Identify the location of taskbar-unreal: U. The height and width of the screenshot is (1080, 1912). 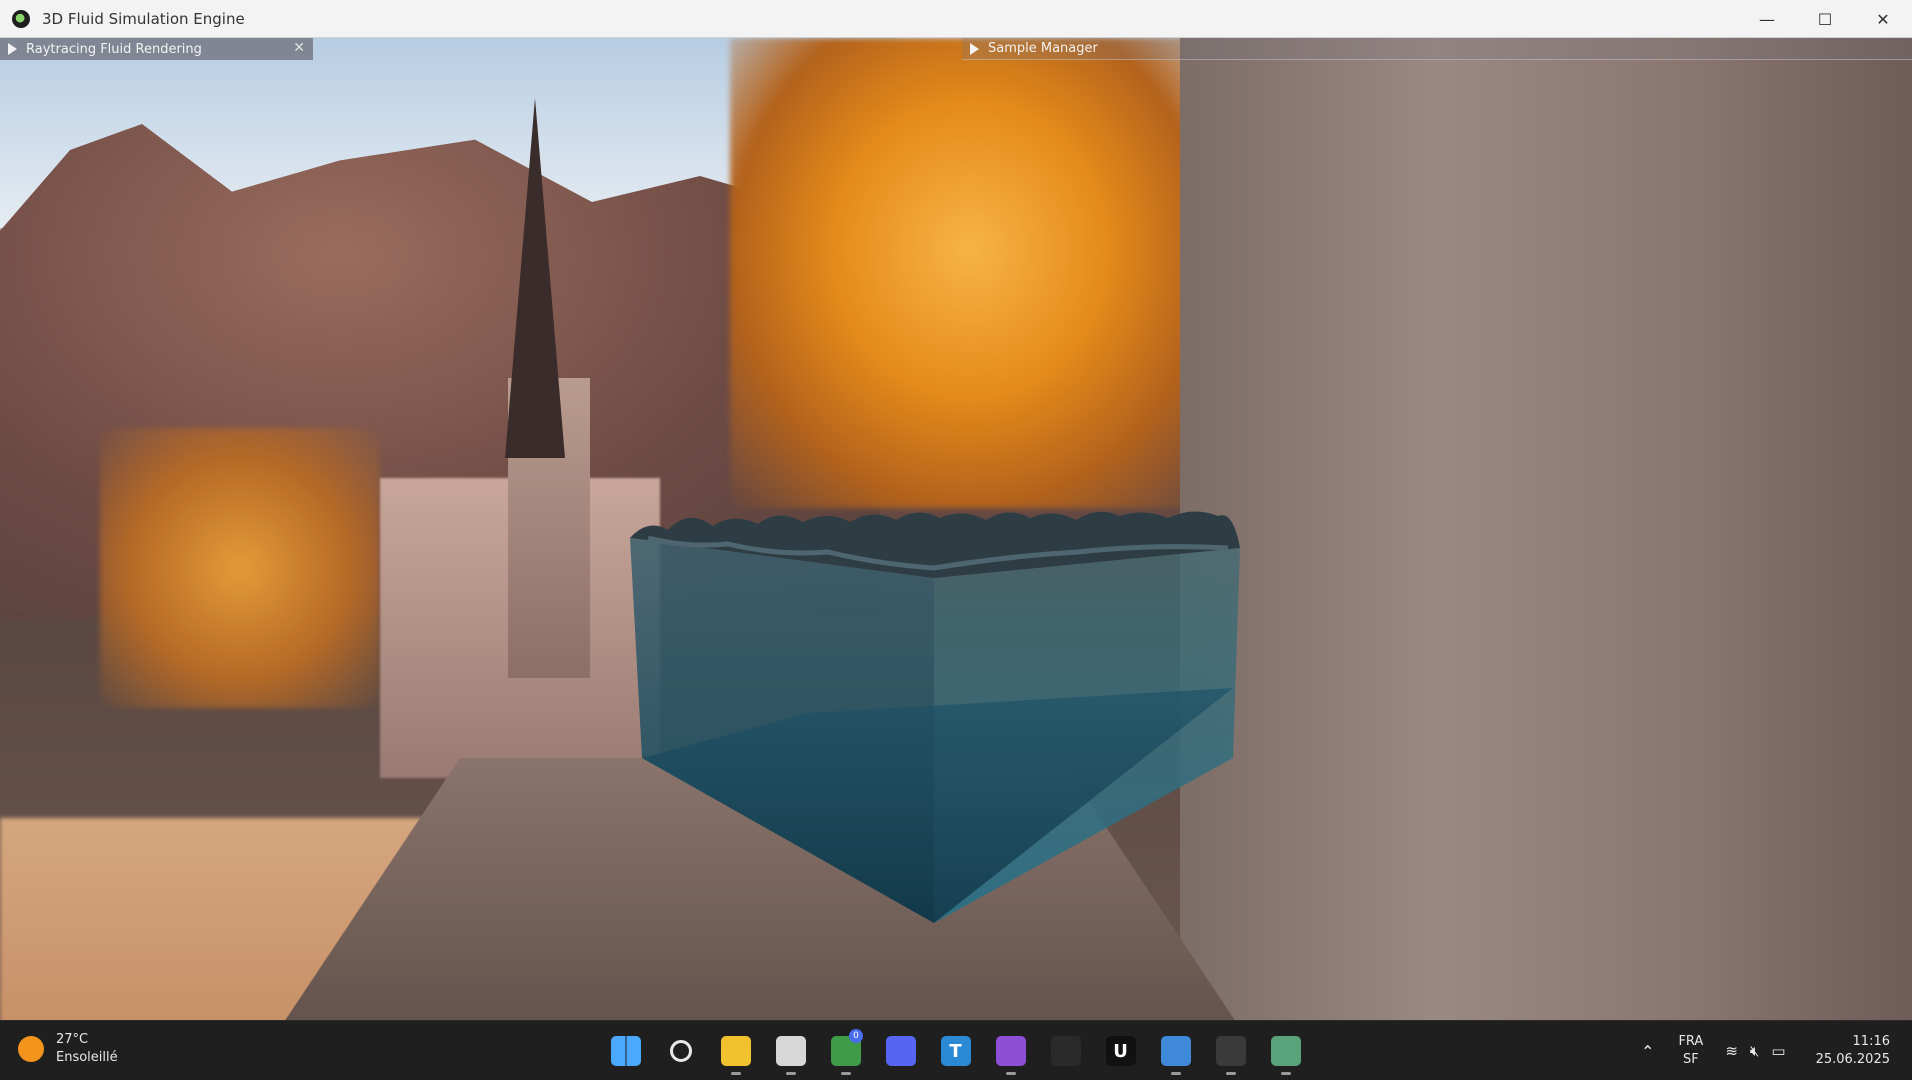
(1120, 1051).